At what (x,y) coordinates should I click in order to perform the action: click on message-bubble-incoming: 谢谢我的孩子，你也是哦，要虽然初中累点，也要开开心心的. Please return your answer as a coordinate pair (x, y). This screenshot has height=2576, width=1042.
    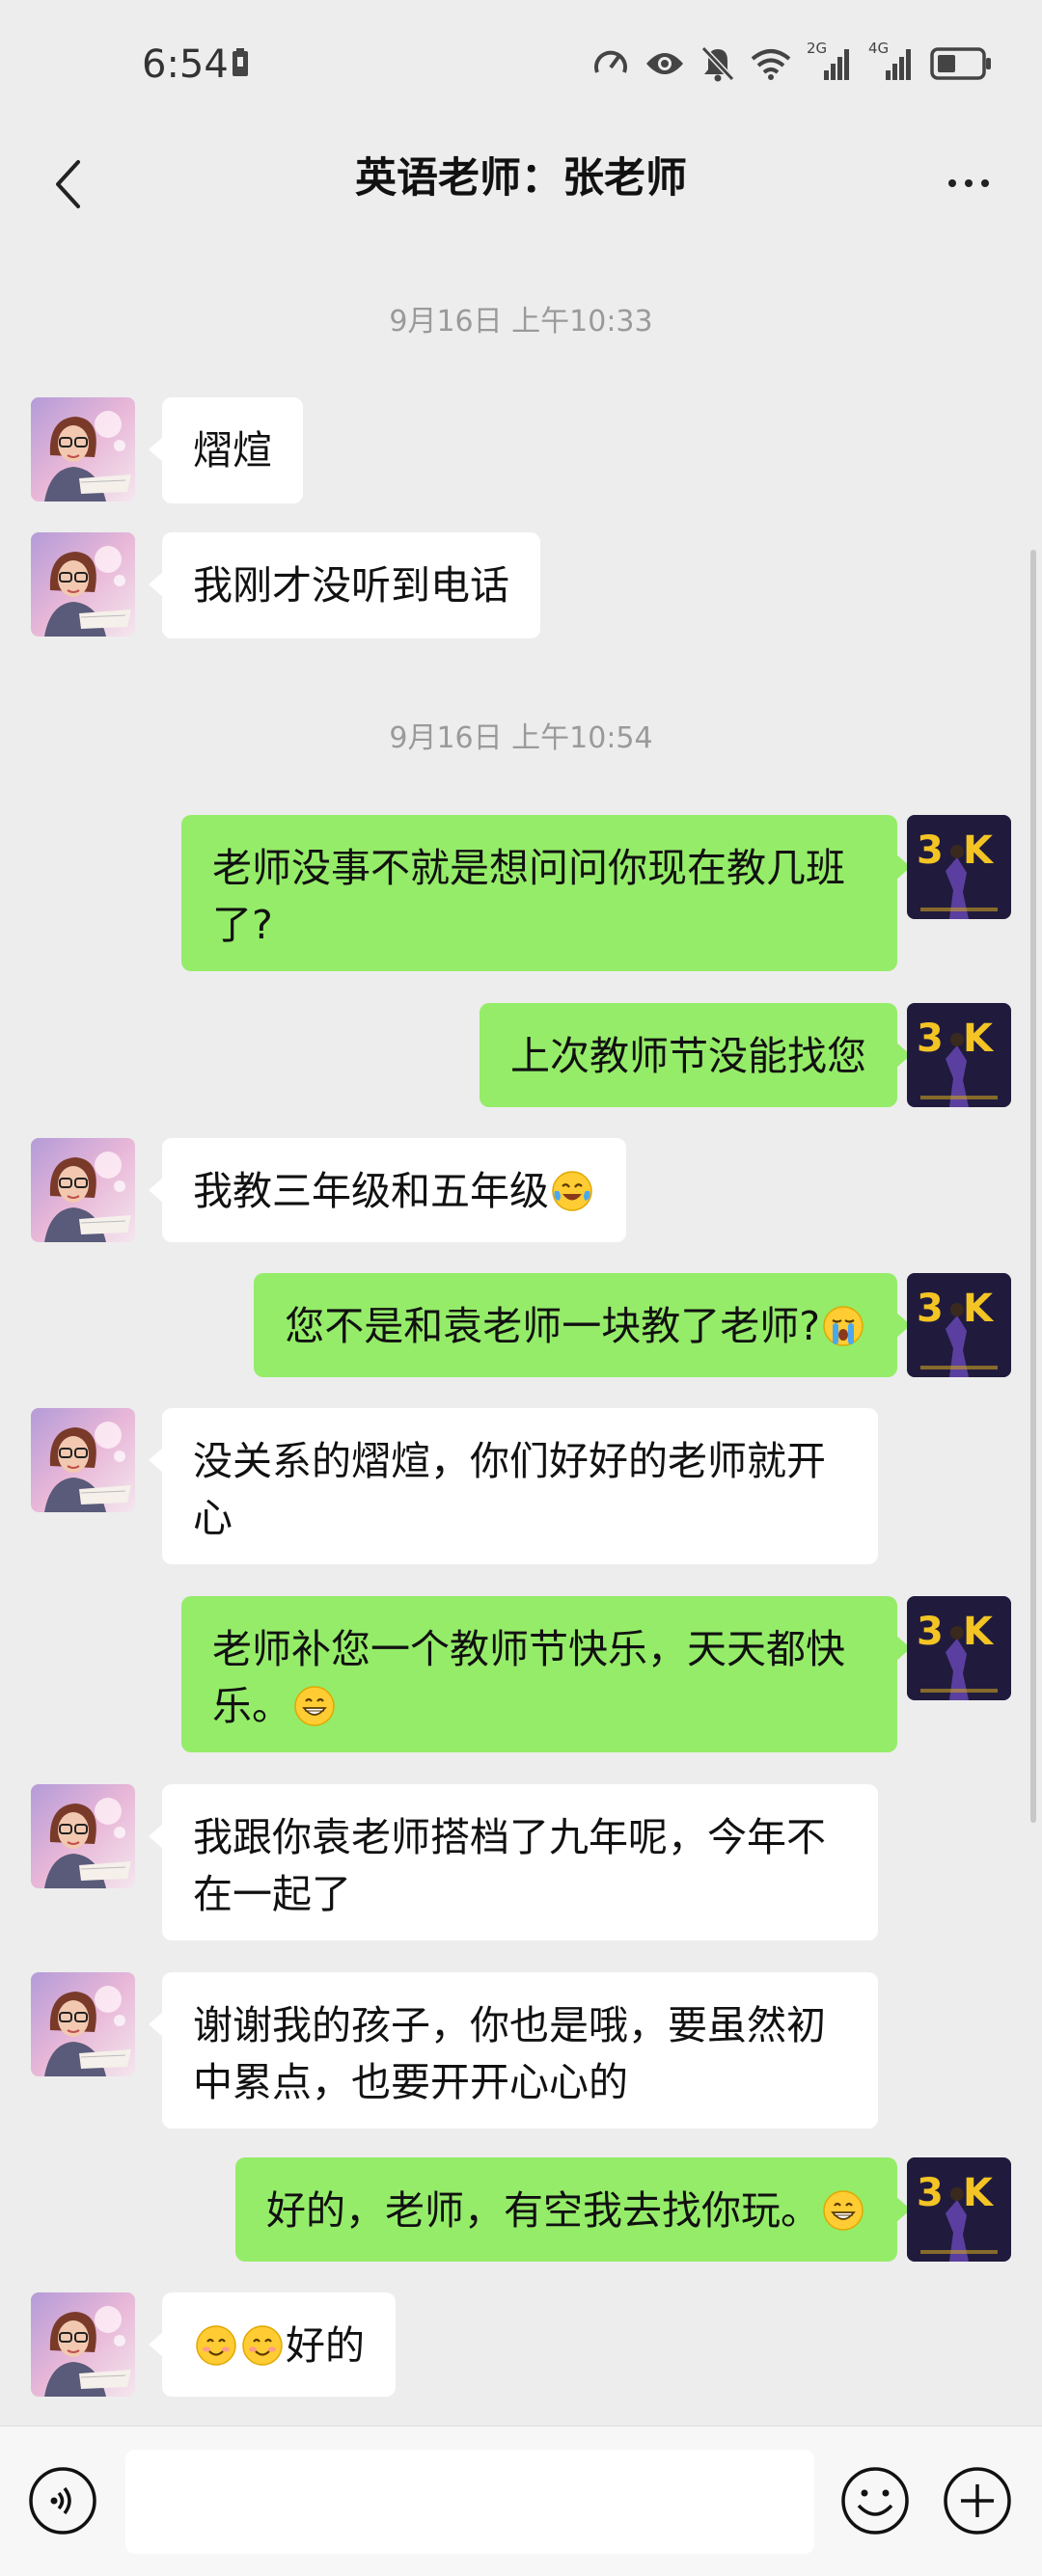
    Looking at the image, I should click on (513, 2050).